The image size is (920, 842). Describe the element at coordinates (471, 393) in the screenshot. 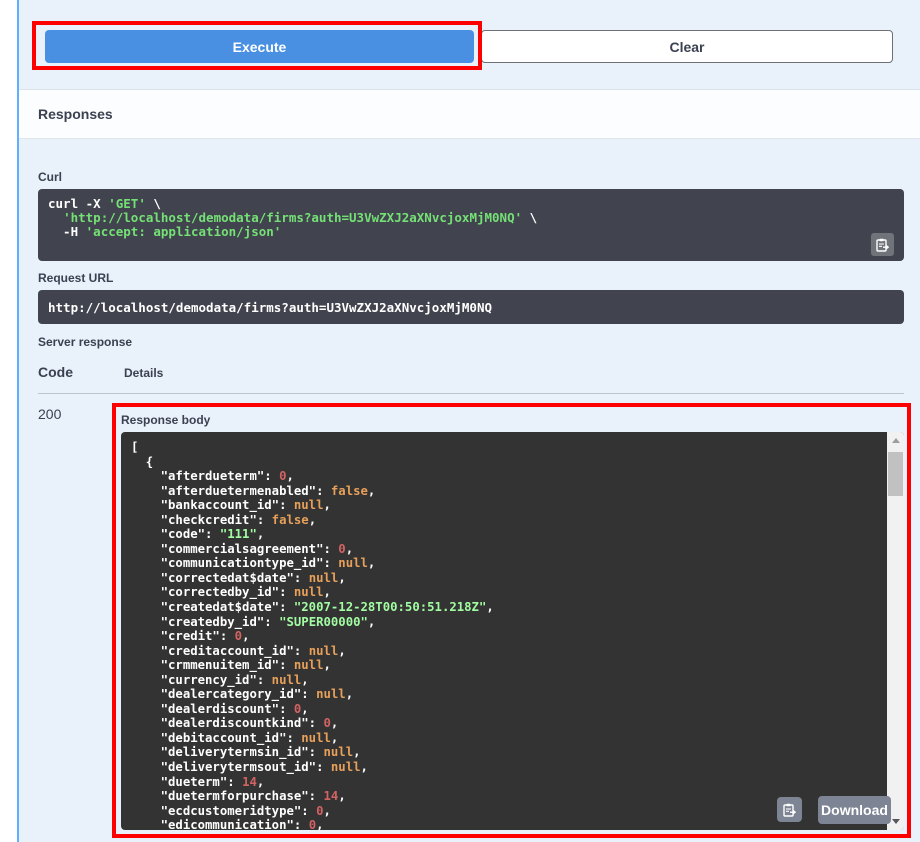

I see `table-header-divider` at that location.